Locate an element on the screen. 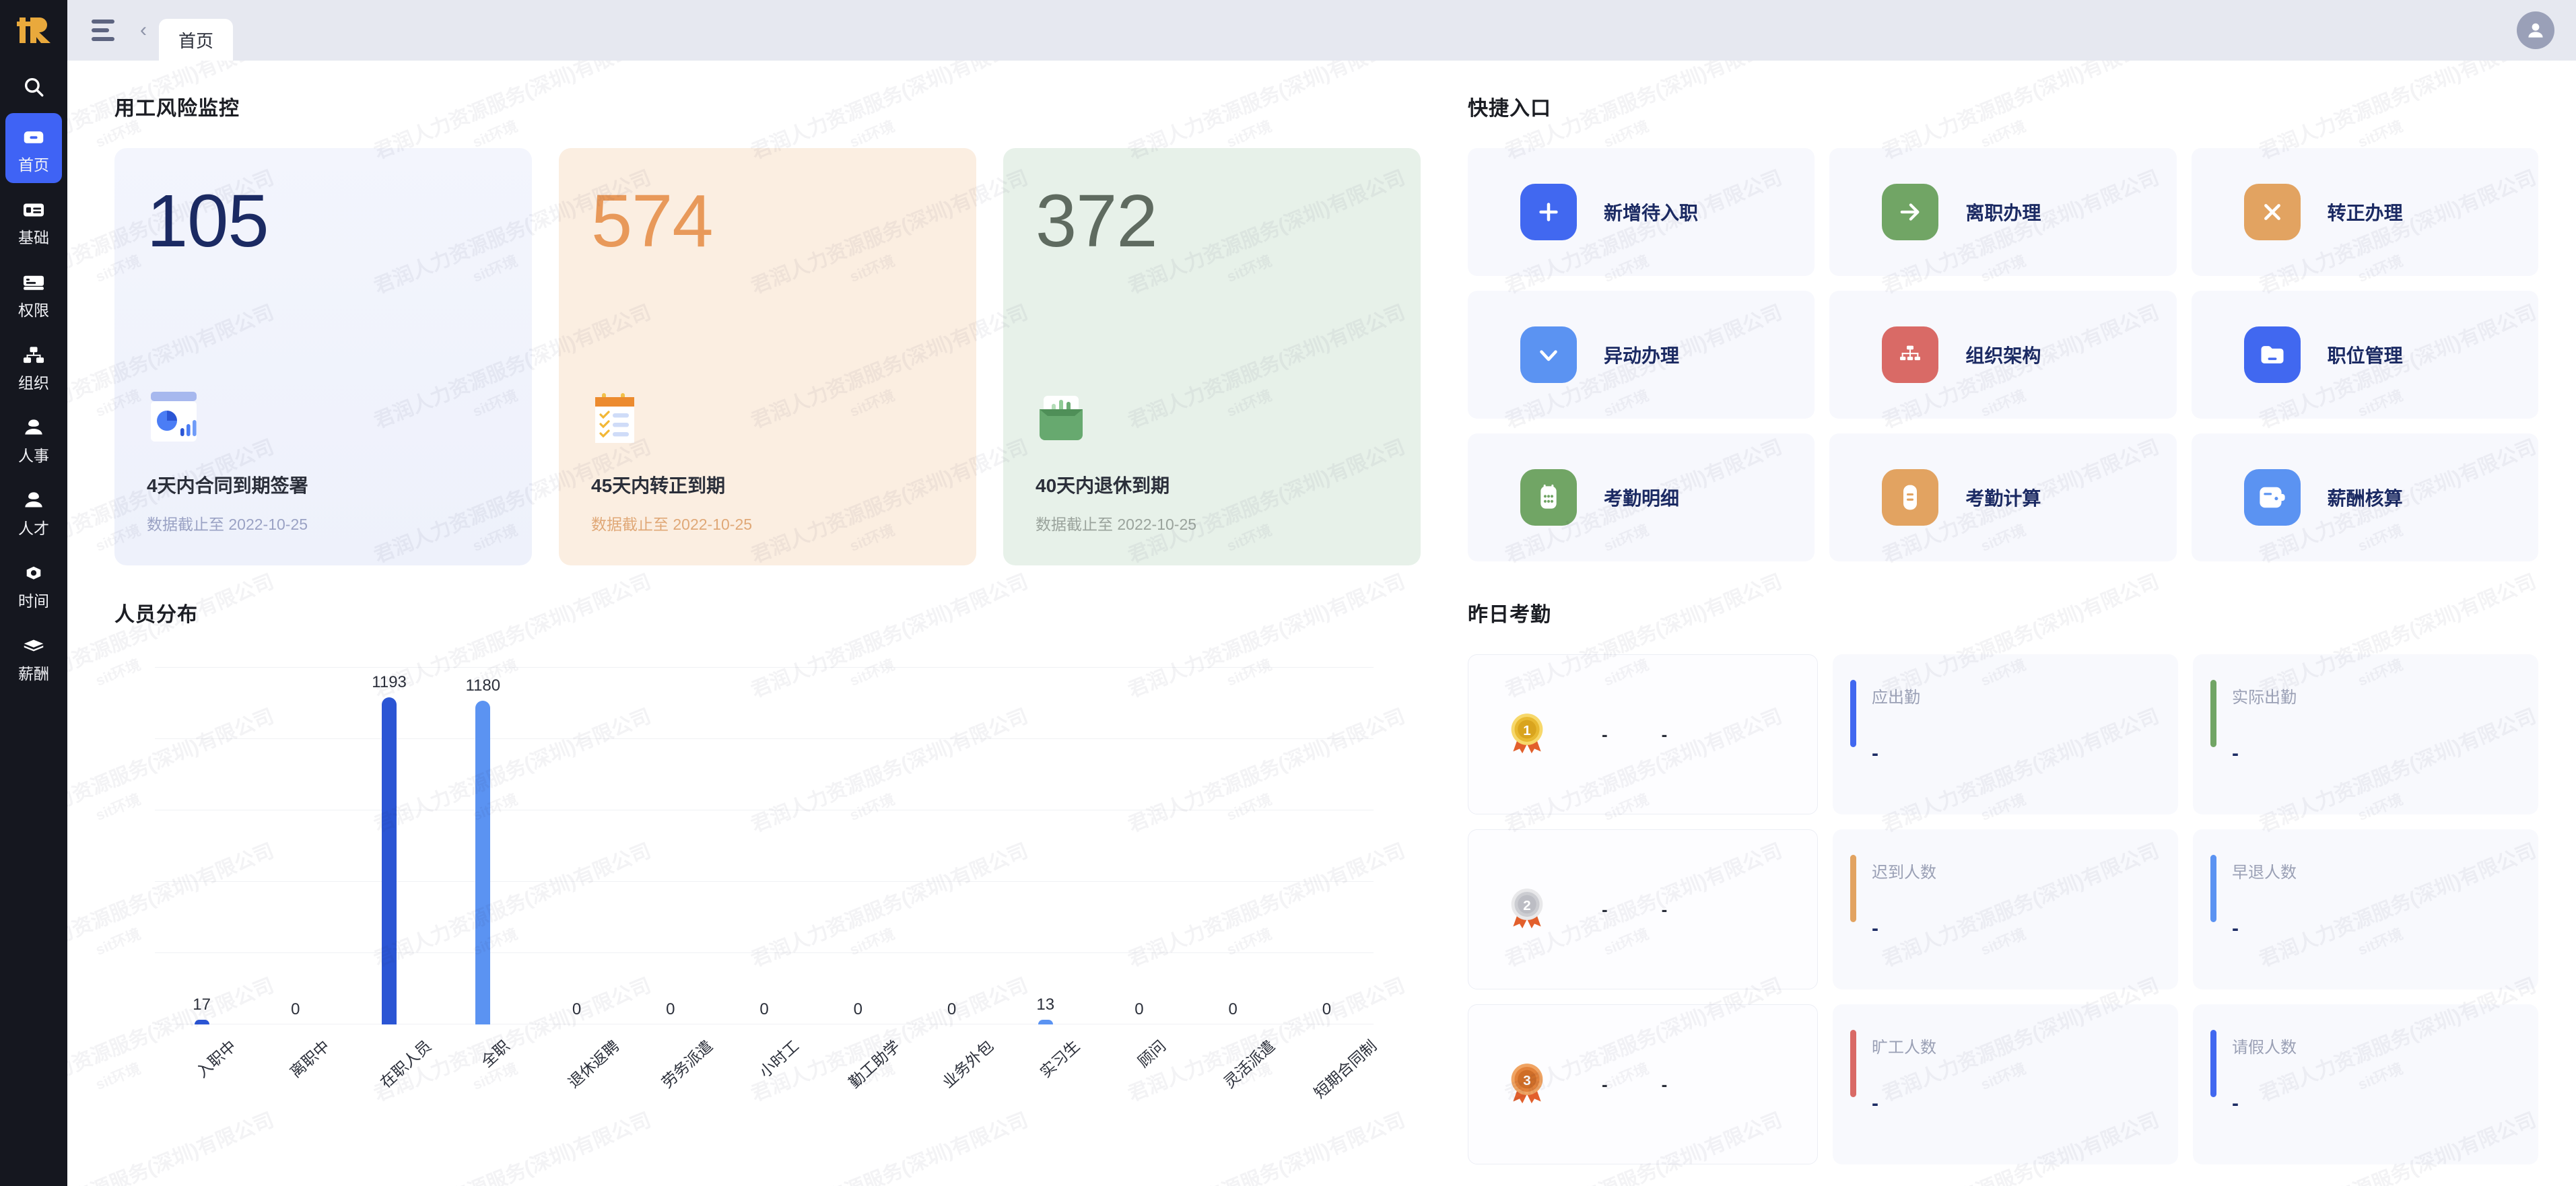 This screenshot has height=1186, width=2576. sidebar-item-basic: 基础 is located at coordinates (33, 221).